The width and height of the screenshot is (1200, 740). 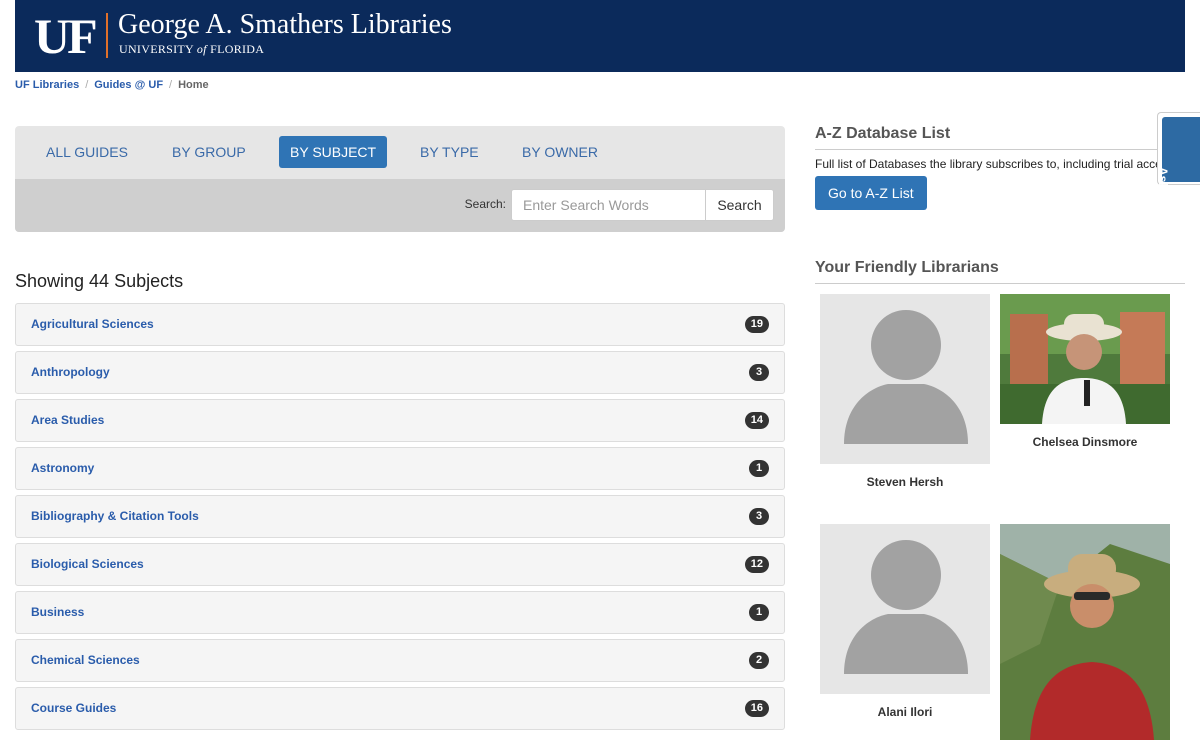 I want to click on librarian-name: Alani Ilori, so click(x=905, y=712).